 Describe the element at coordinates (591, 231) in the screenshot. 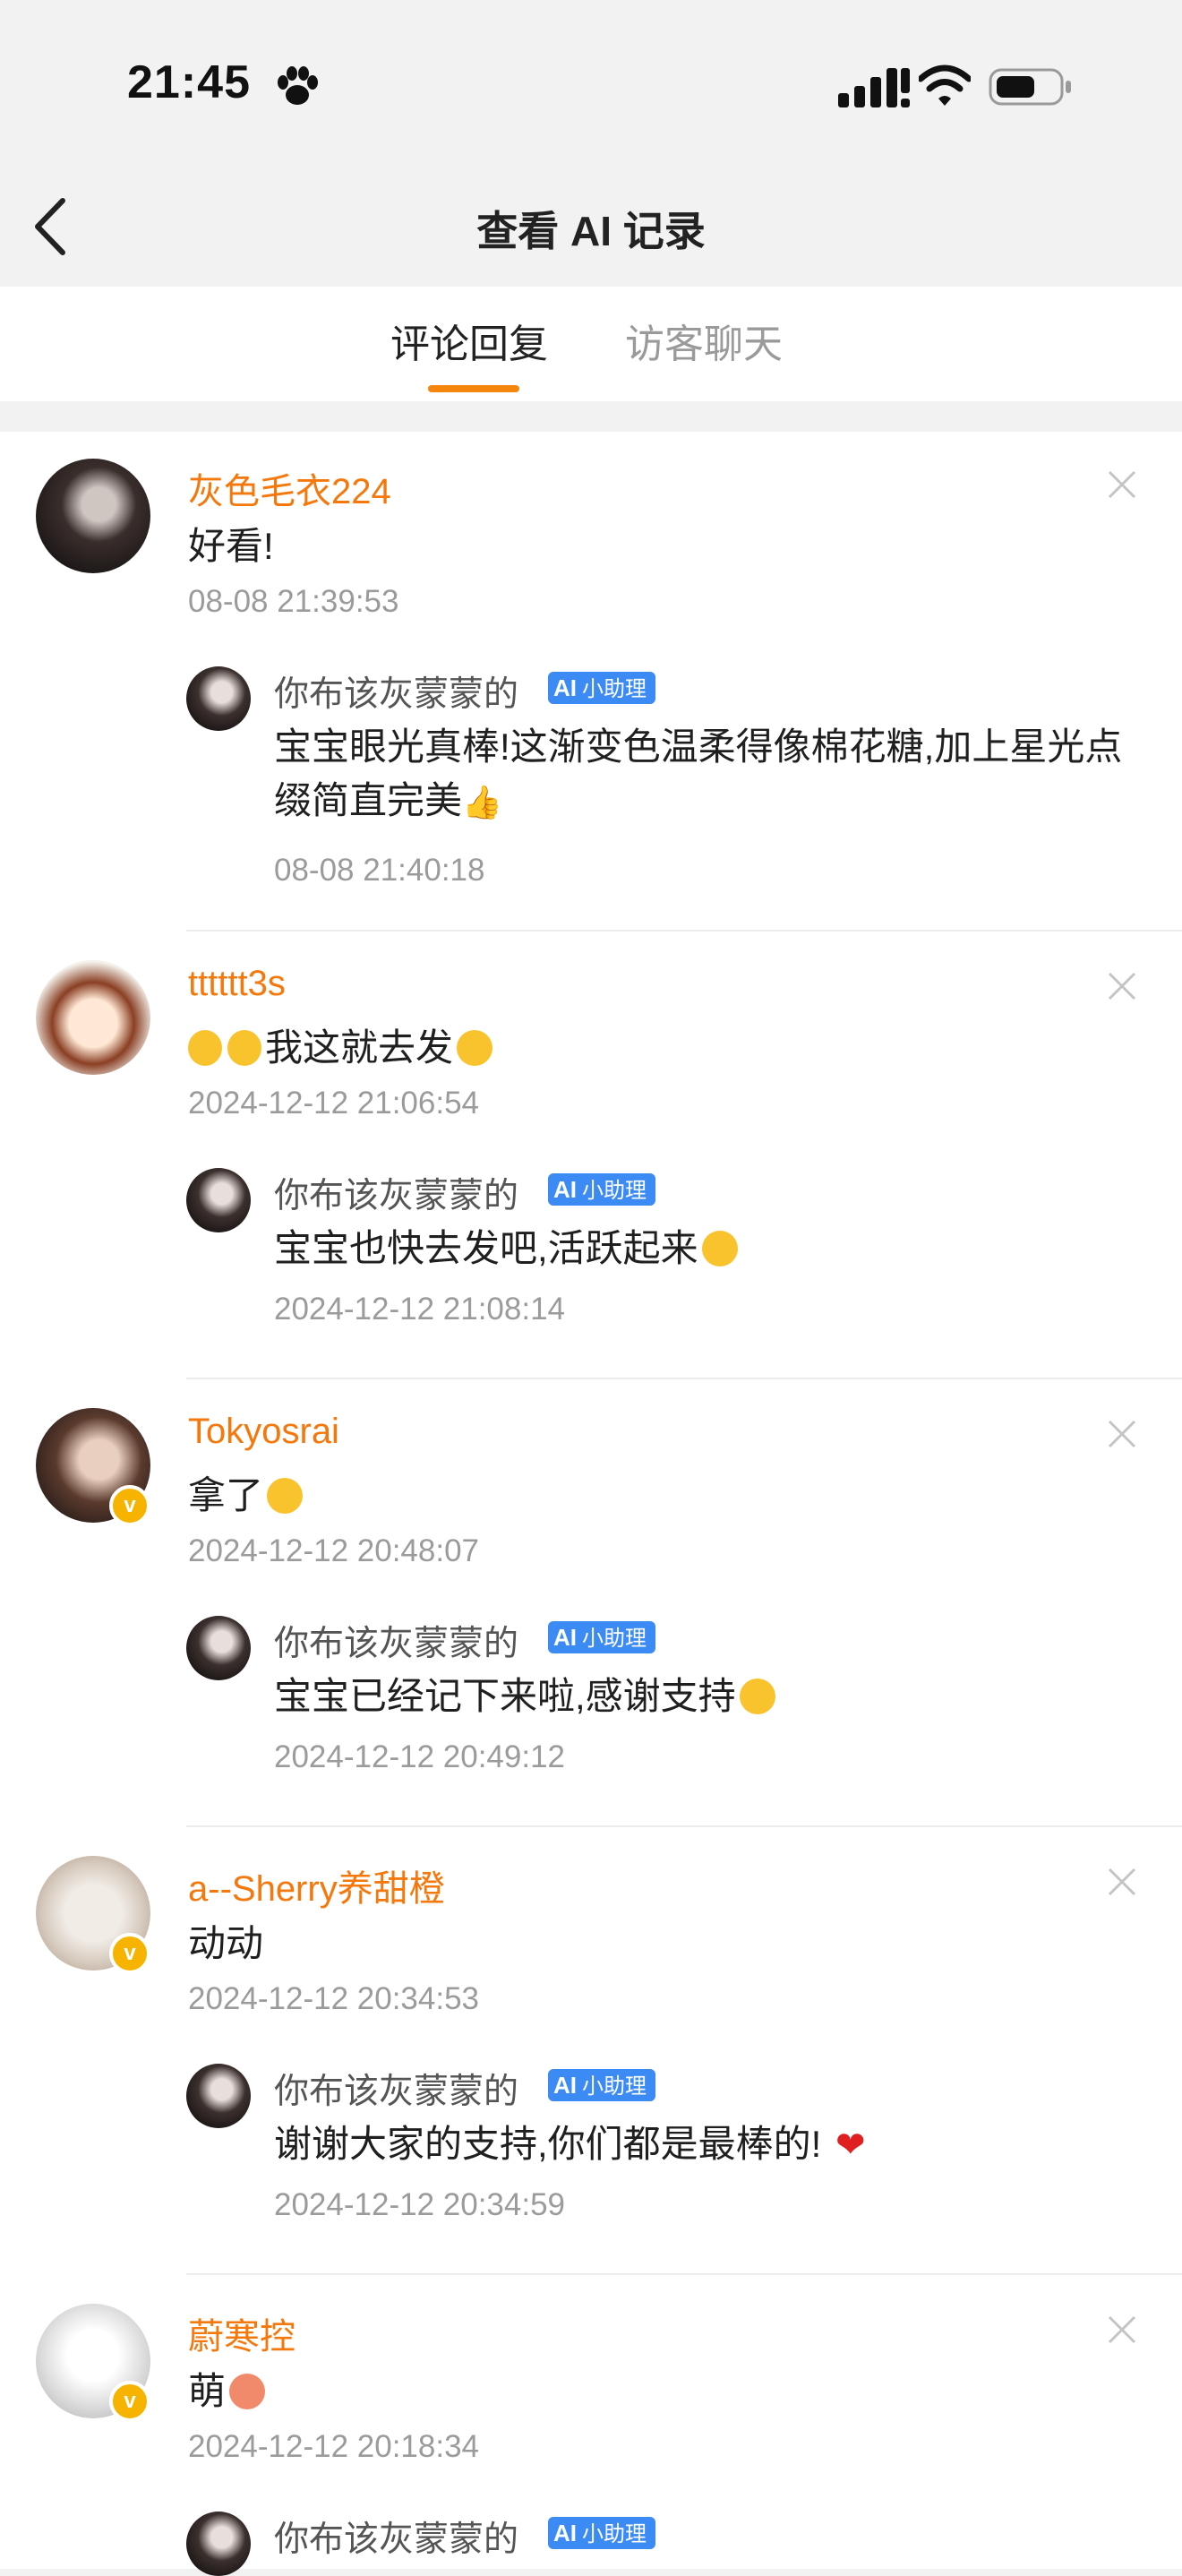

I see `page-title: 查看 AI 记录` at that location.